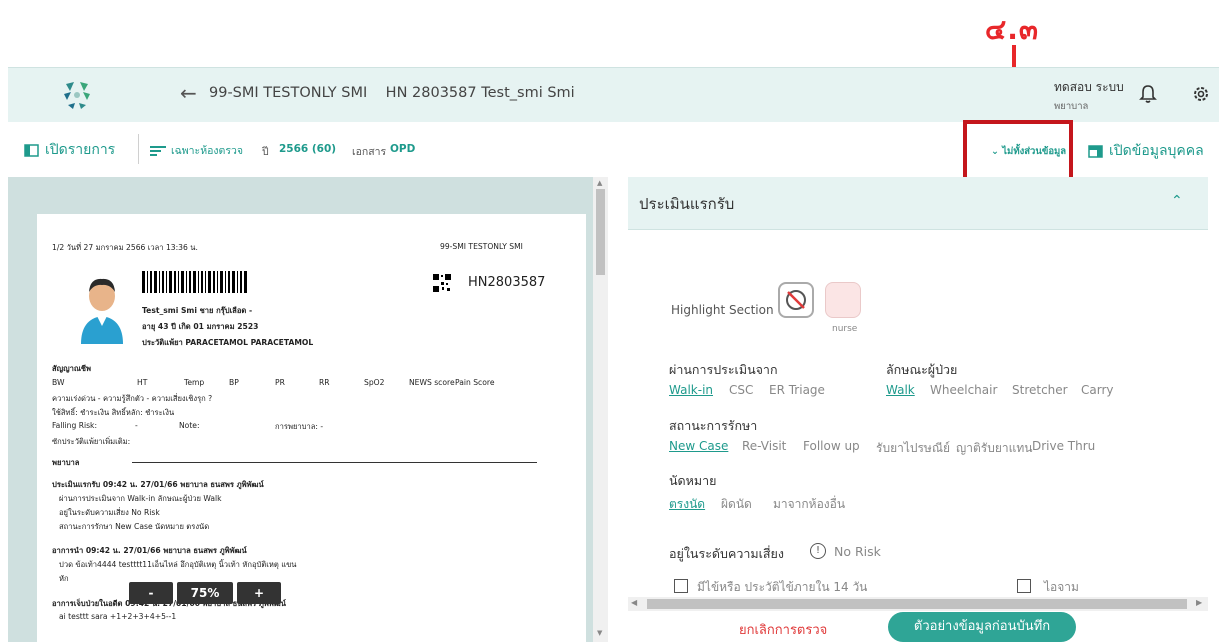 The image size is (1219, 644). I want to click on vitals-header-spo2: SpO2, so click(374, 382).